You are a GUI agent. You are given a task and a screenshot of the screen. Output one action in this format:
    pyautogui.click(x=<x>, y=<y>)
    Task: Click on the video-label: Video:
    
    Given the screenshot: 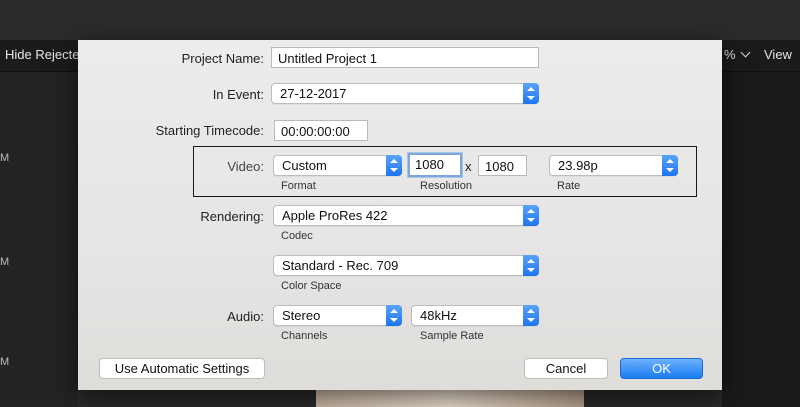 What is the action you would take?
    pyautogui.click(x=245, y=166)
    